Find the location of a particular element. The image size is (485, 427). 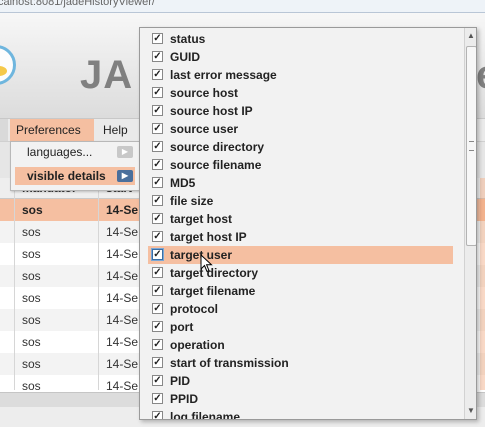

visible-detail-option: ✓ source filename is located at coordinates (300, 165).